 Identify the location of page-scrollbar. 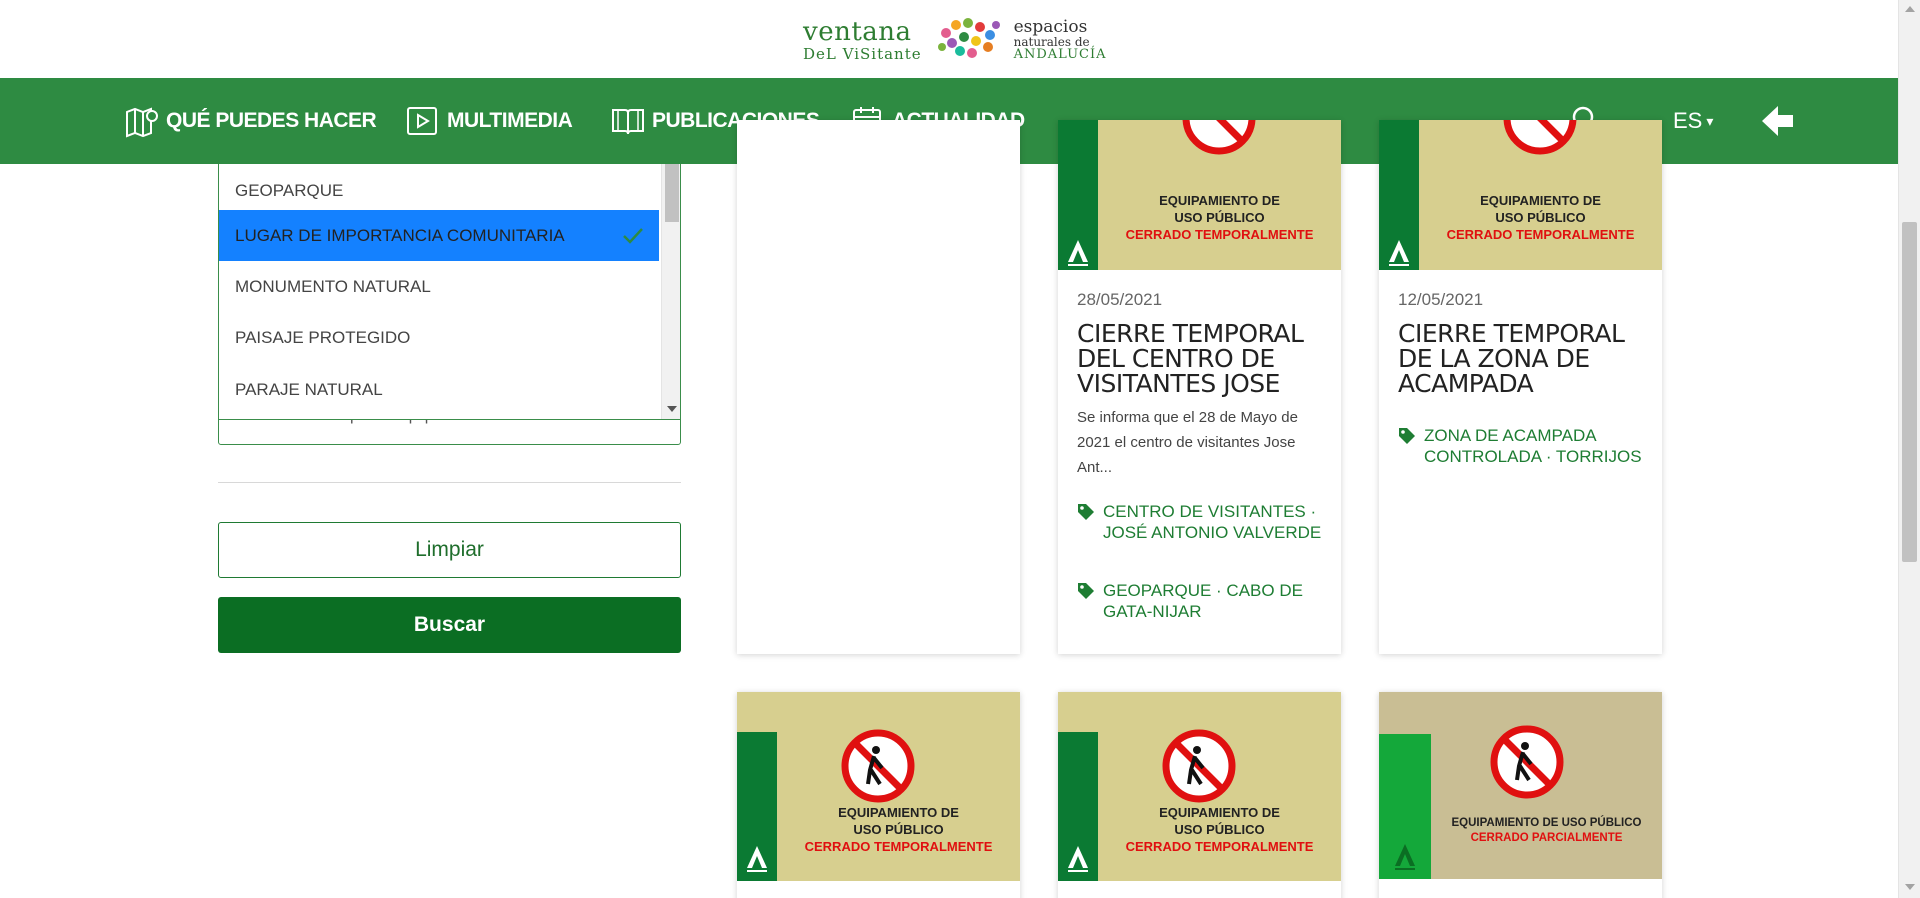
(1909, 449).